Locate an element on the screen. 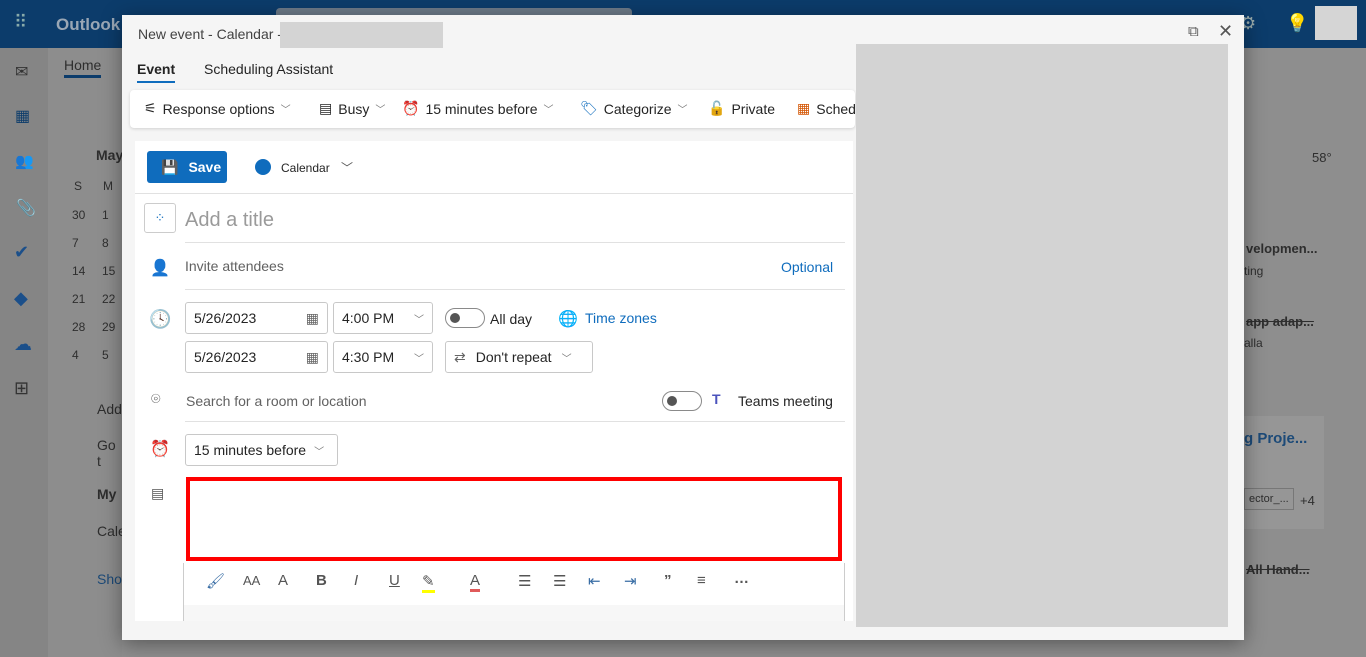 The height and width of the screenshot is (657, 1366). mini-calendar-day: 8 is located at coordinates (105, 243).